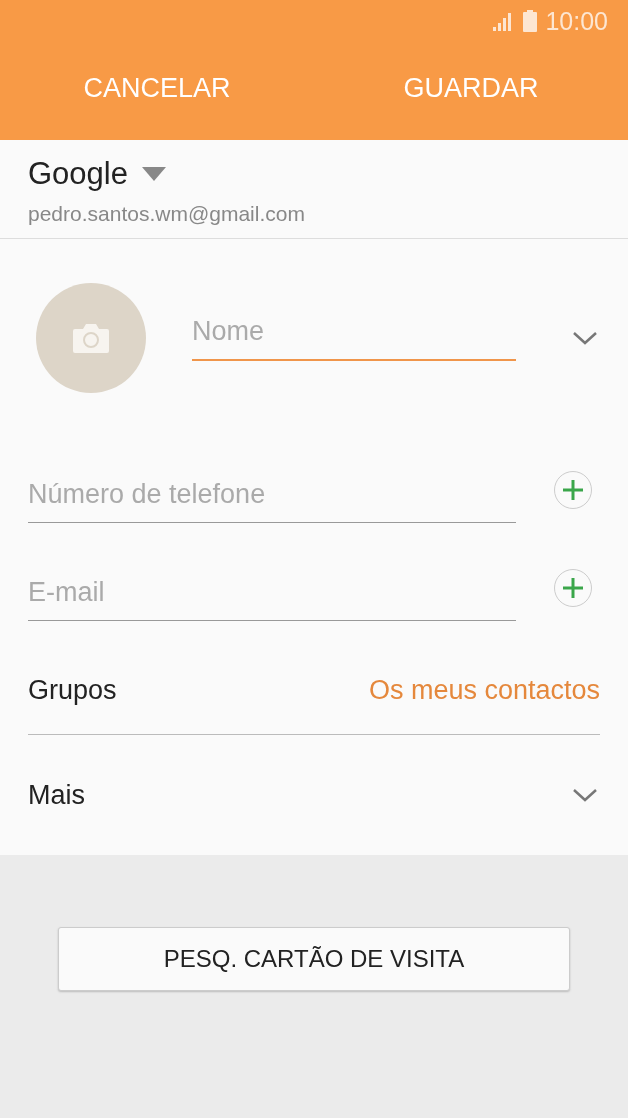 The image size is (628, 1118). Describe the element at coordinates (272, 501) in the screenshot. I see `text-field: Número de telefone` at that location.